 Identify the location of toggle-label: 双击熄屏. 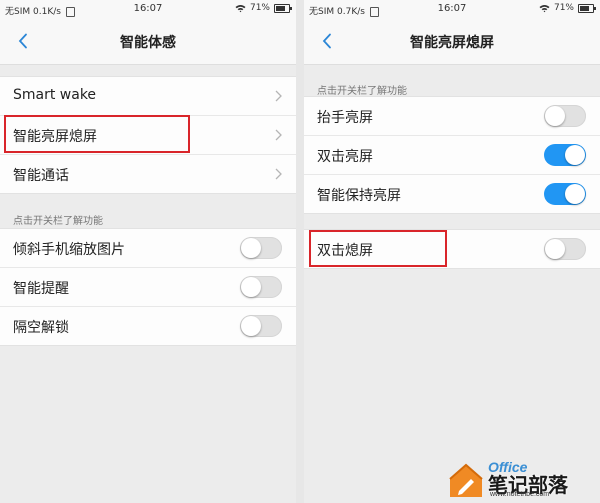
(345, 251).